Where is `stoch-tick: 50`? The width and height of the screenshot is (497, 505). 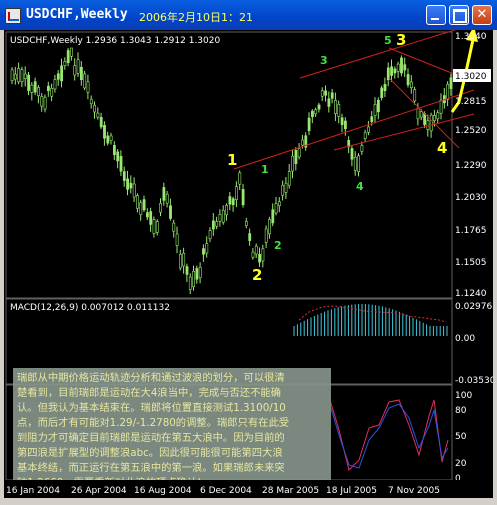
stoch-tick: 50 is located at coordinates (461, 437).